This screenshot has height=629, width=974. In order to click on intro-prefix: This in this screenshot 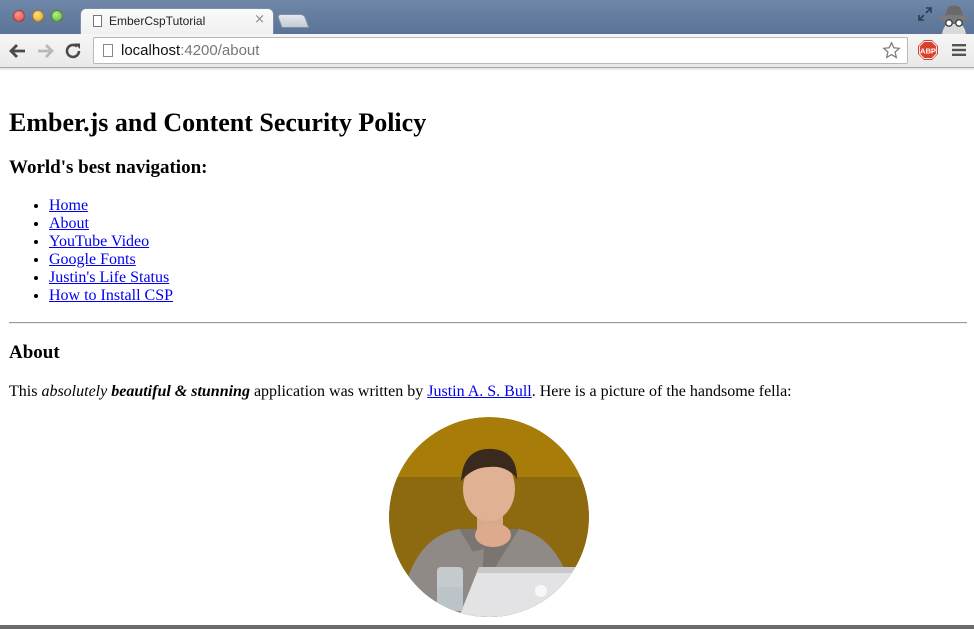, I will do `click(25, 391)`.